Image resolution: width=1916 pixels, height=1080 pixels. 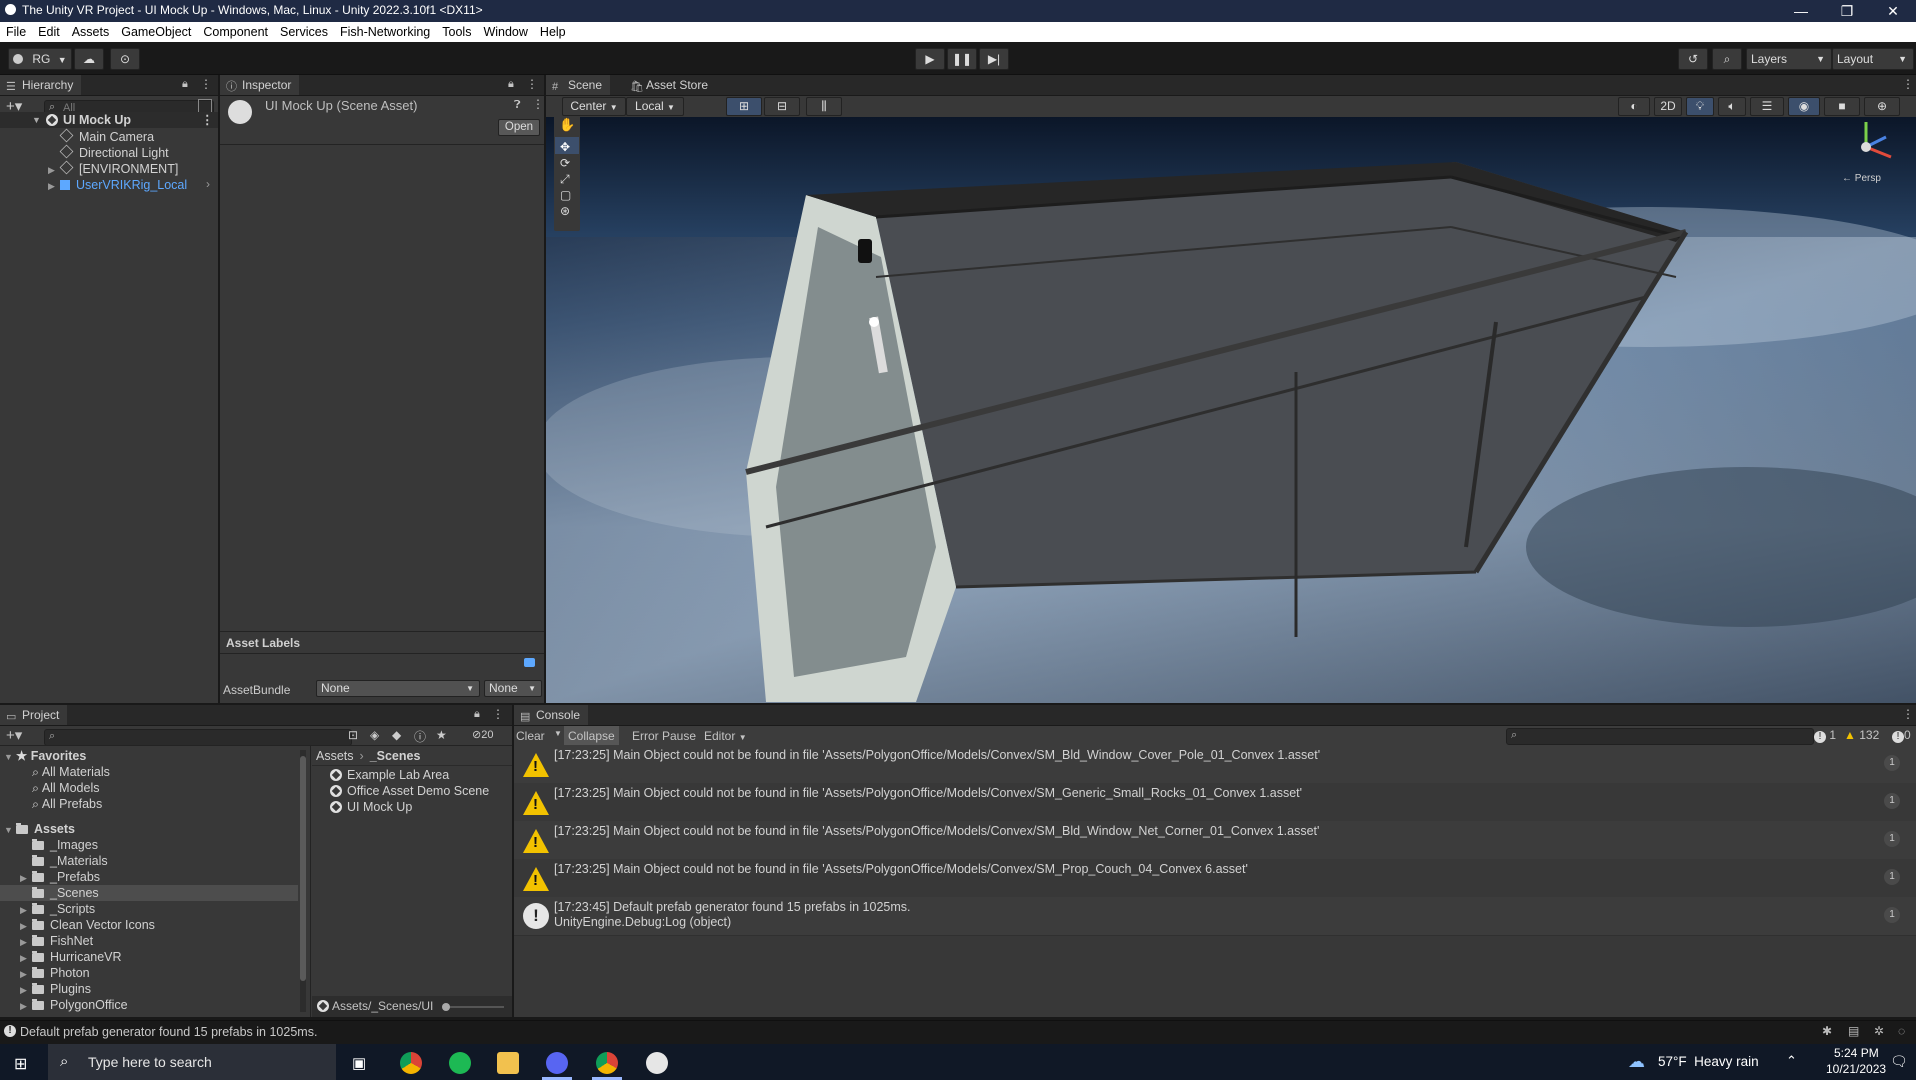 What do you see at coordinates (304, 30) in the screenshot?
I see `menu-services: Services` at bounding box center [304, 30].